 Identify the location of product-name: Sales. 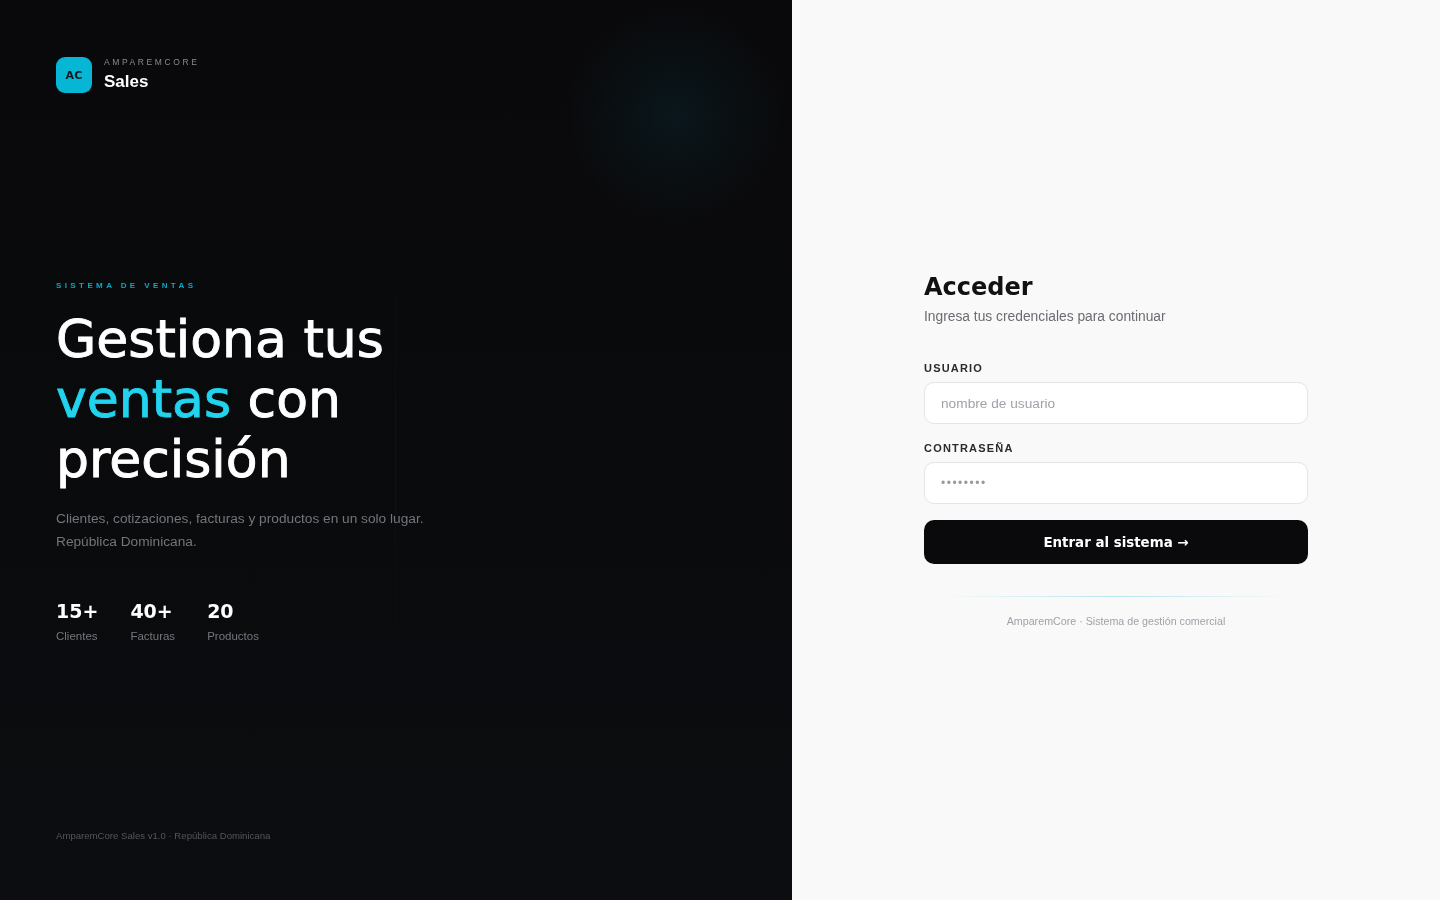
(126, 82).